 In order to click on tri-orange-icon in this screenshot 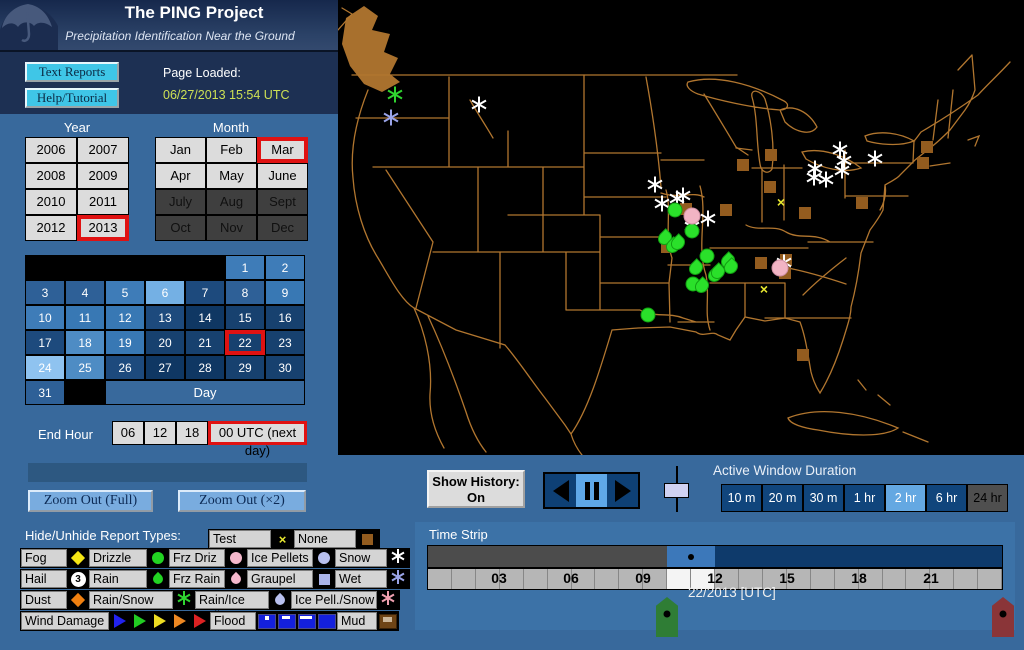, I will do `click(179, 621)`.